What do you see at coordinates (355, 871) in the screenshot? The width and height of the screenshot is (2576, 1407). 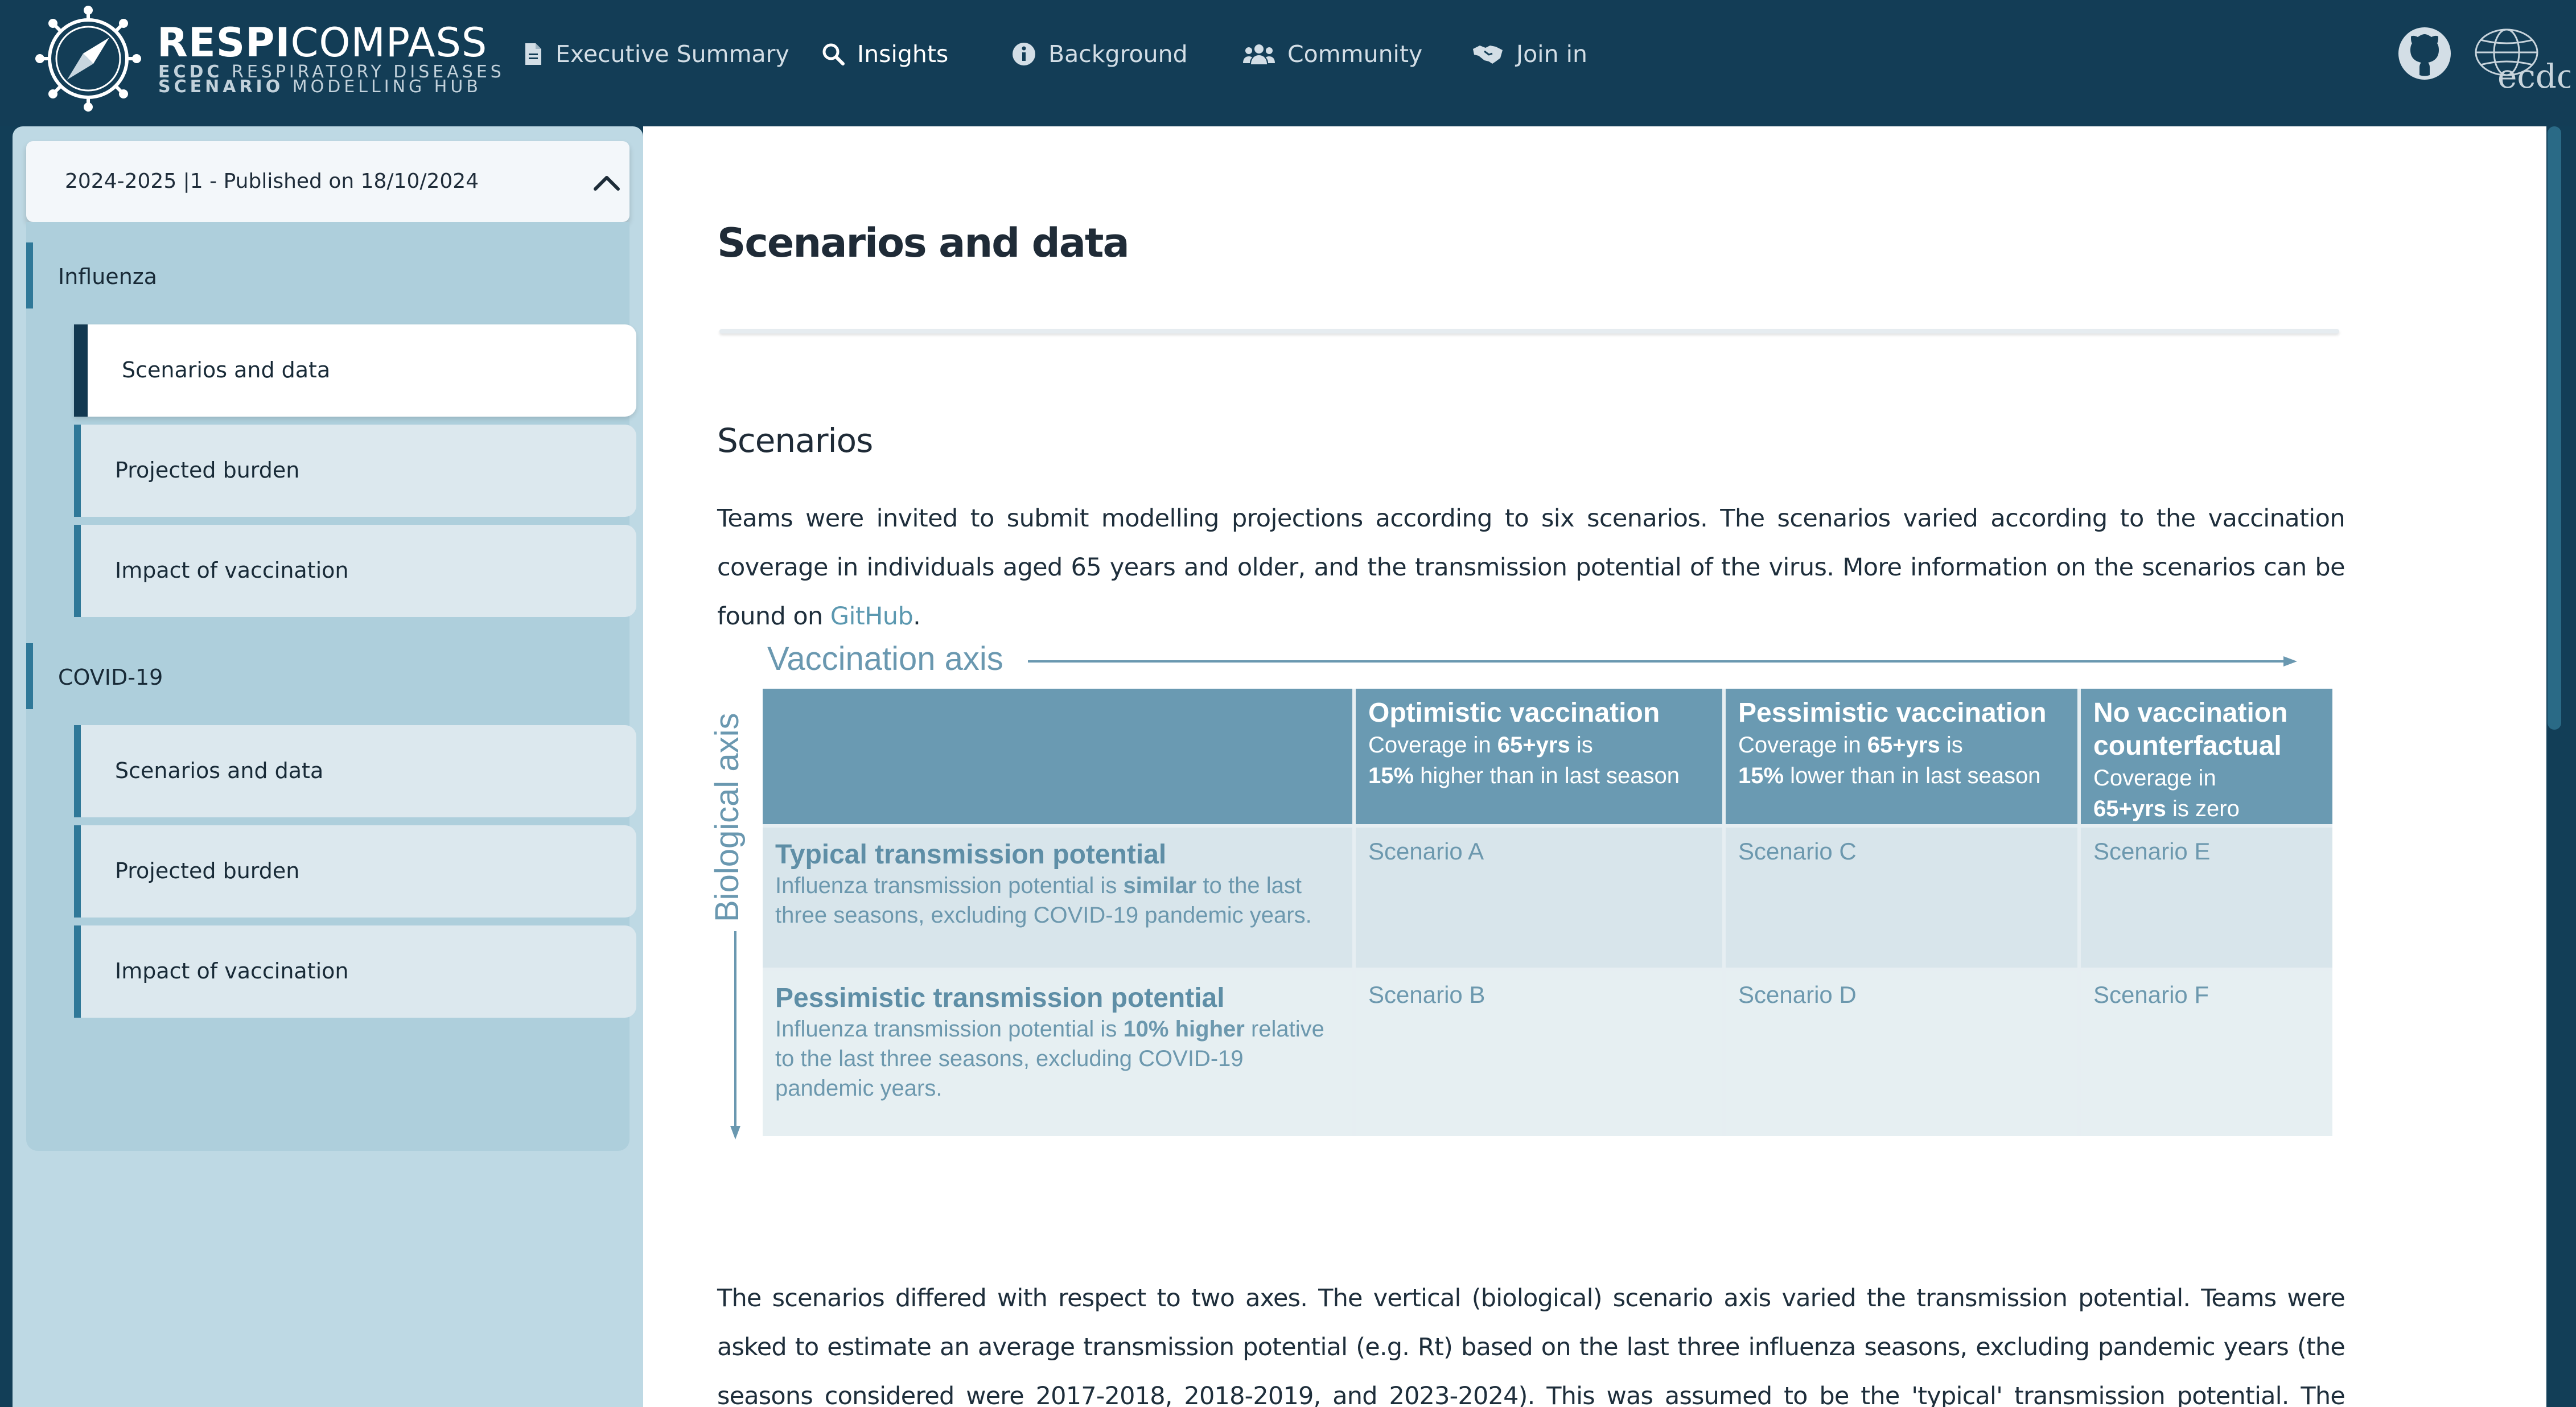 I see `sidebar-item-covid-projected-burden: Projected burden` at bounding box center [355, 871].